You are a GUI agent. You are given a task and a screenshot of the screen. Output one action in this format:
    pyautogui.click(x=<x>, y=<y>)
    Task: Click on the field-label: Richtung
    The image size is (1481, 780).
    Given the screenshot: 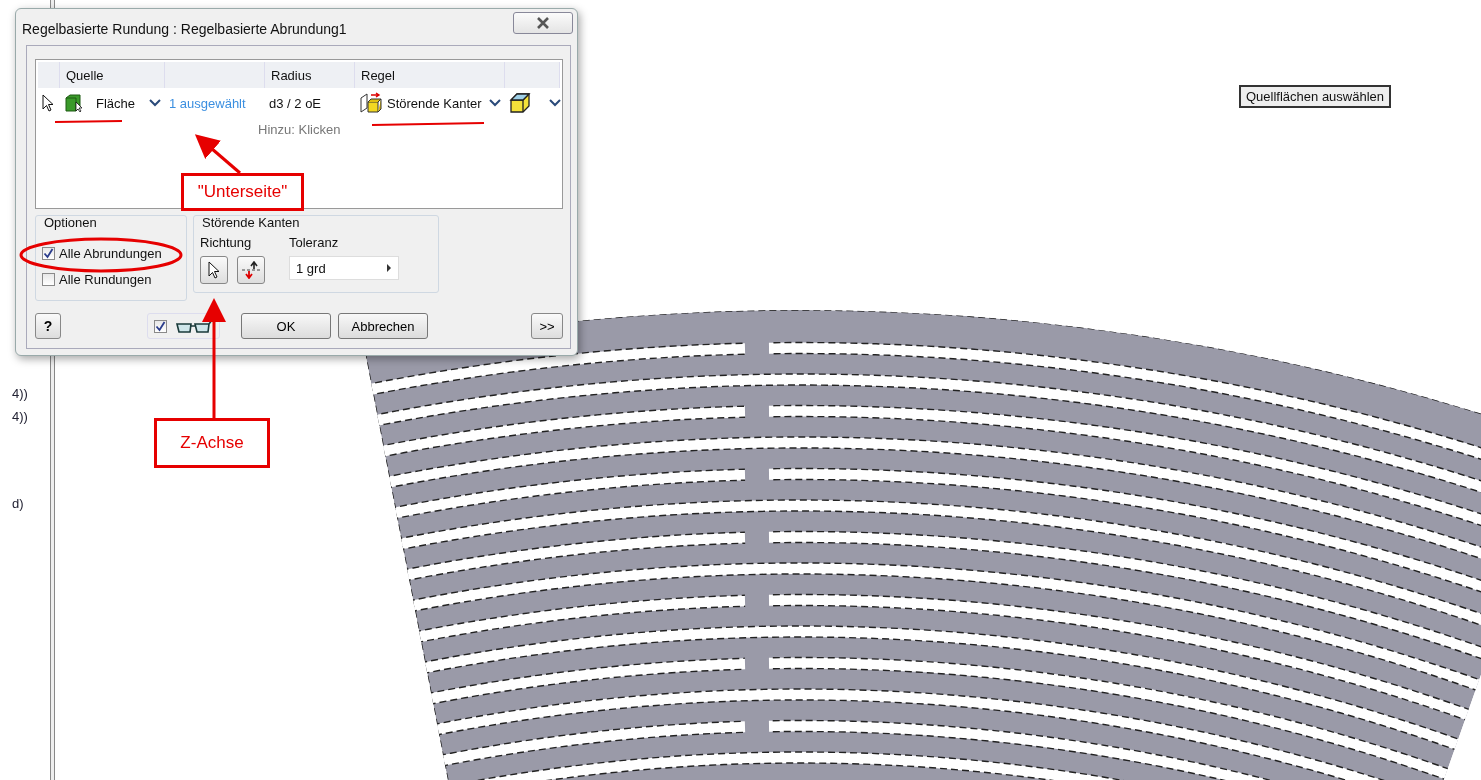 What is the action you would take?
    pyautogui.click(x=226, y=242)
    